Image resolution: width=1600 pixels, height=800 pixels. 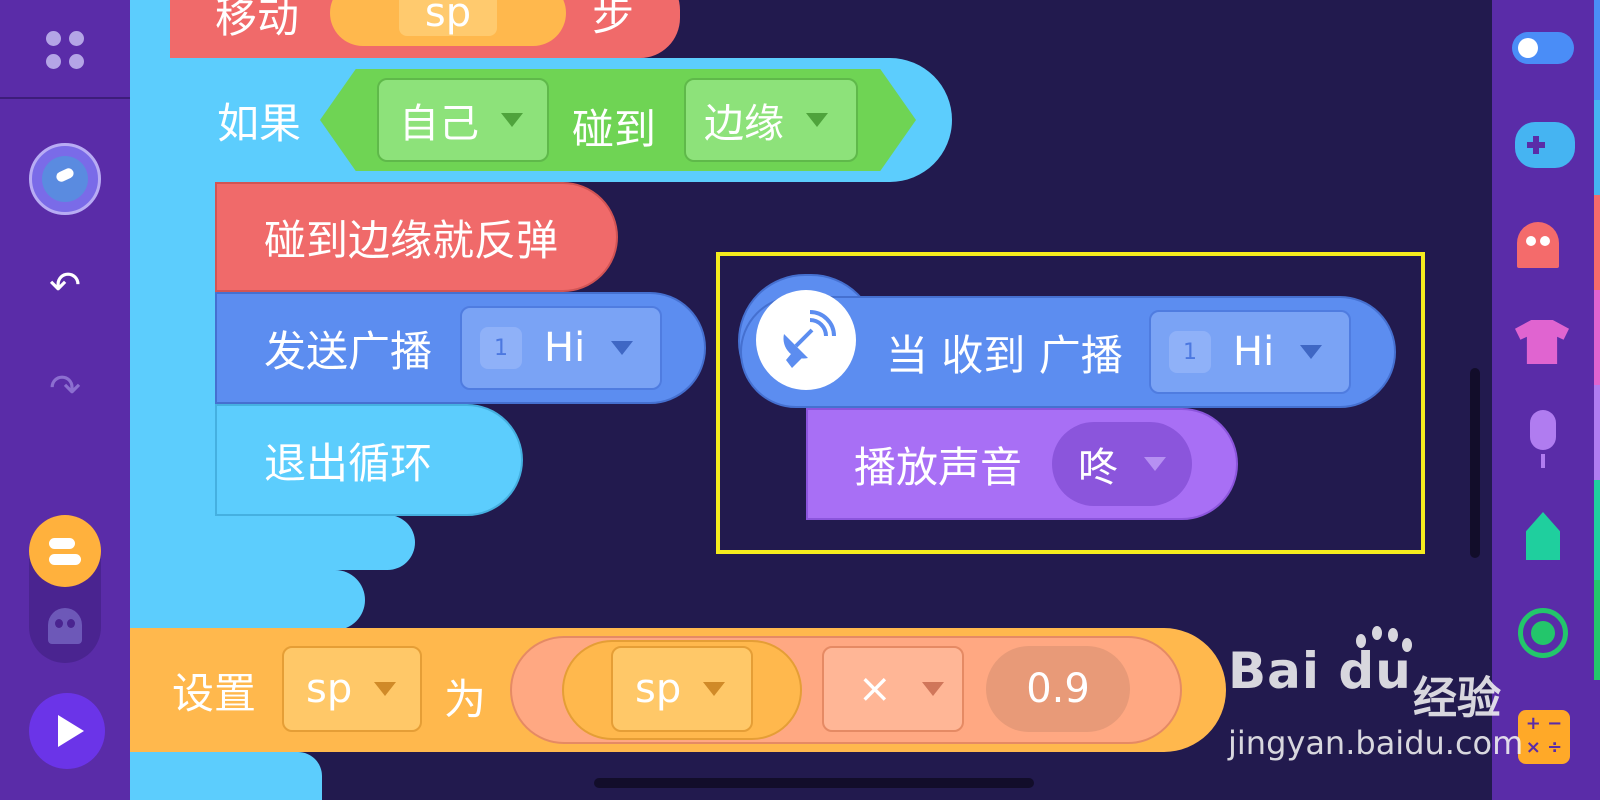 I want to click on move-var-reporter: sp, so click(x=448, y=23).